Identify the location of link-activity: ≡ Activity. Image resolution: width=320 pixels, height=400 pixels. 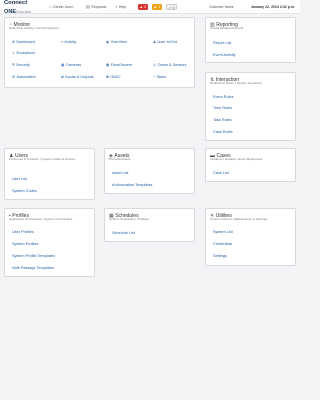
(68, 42).